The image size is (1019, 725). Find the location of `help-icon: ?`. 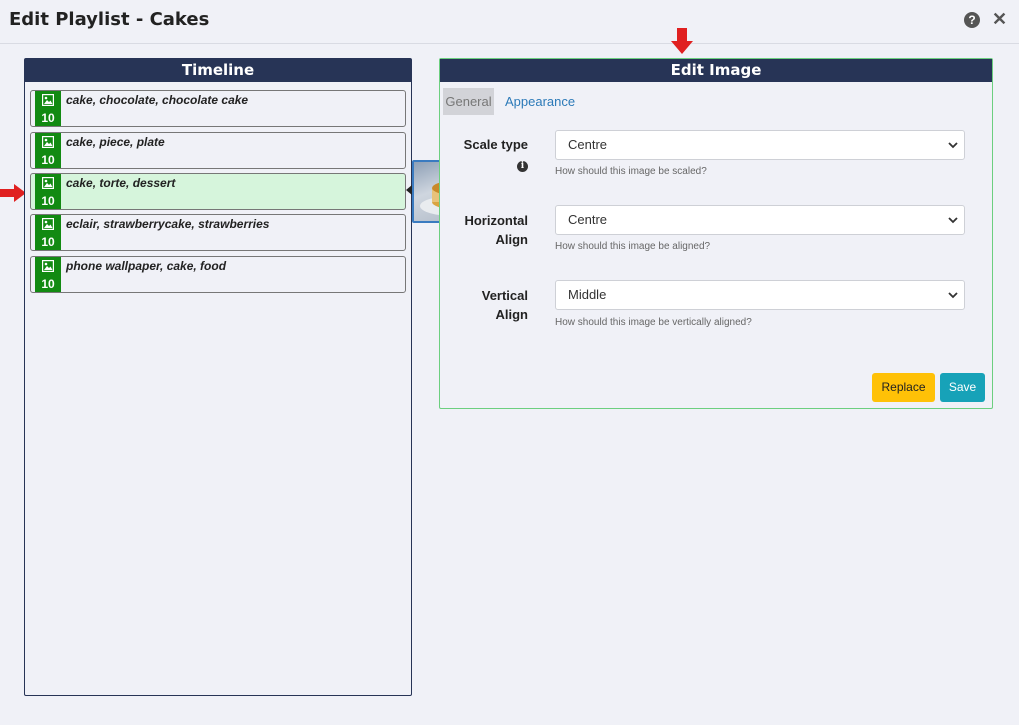

help-icon: ? is located at coordinates (972, 20).